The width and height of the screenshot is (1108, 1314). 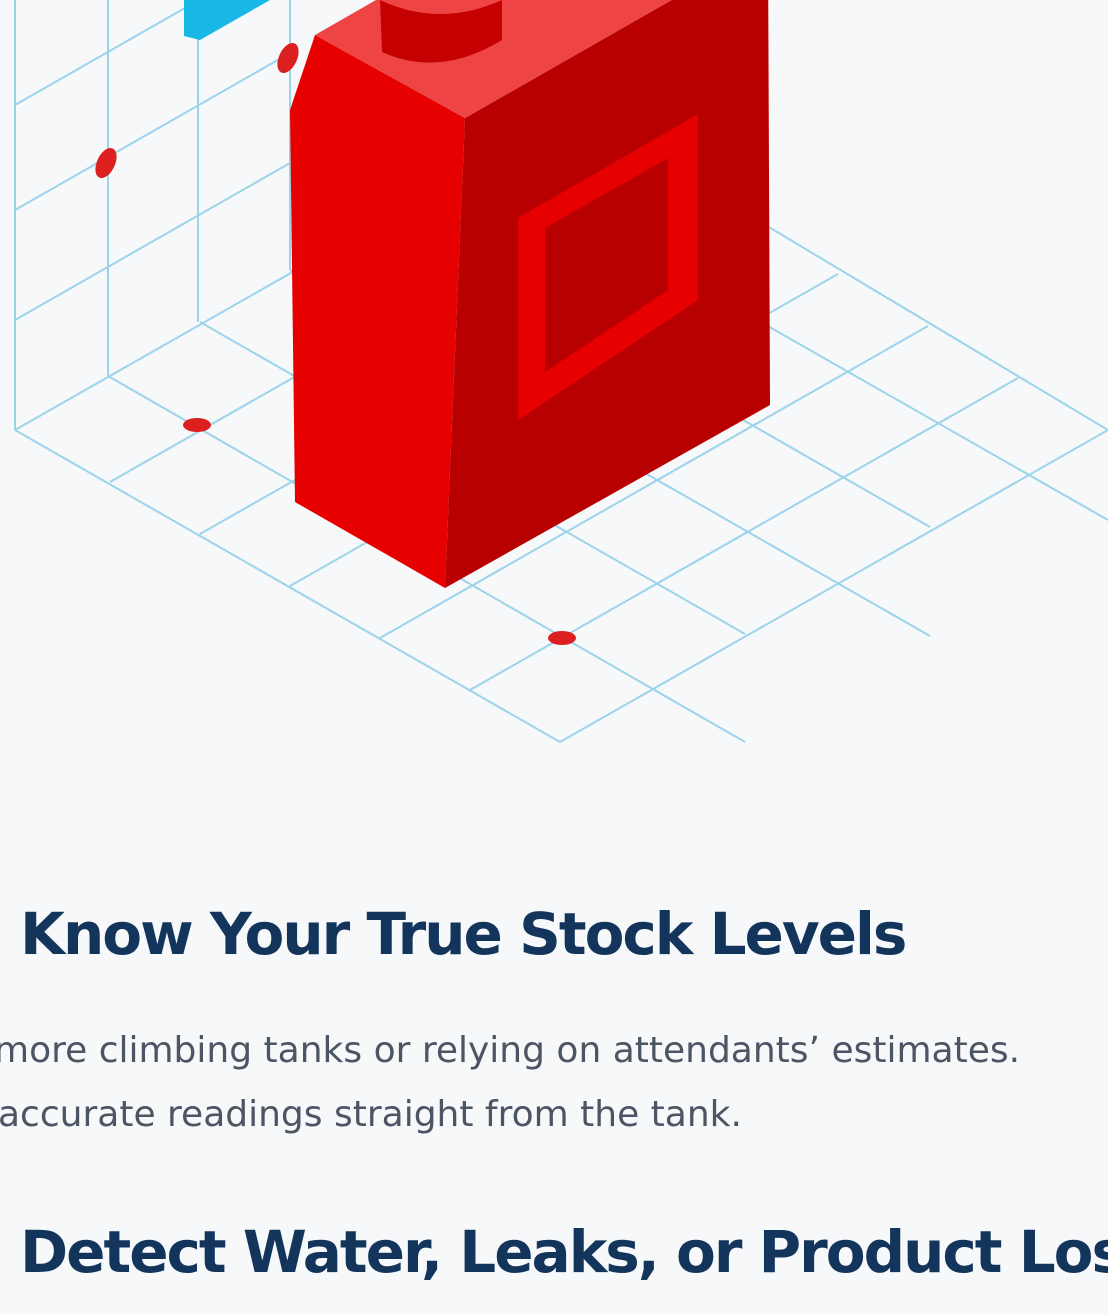 I want to click on section-title-stock-levels: Know Your True Stock Levels, so click(x=463, y=934).